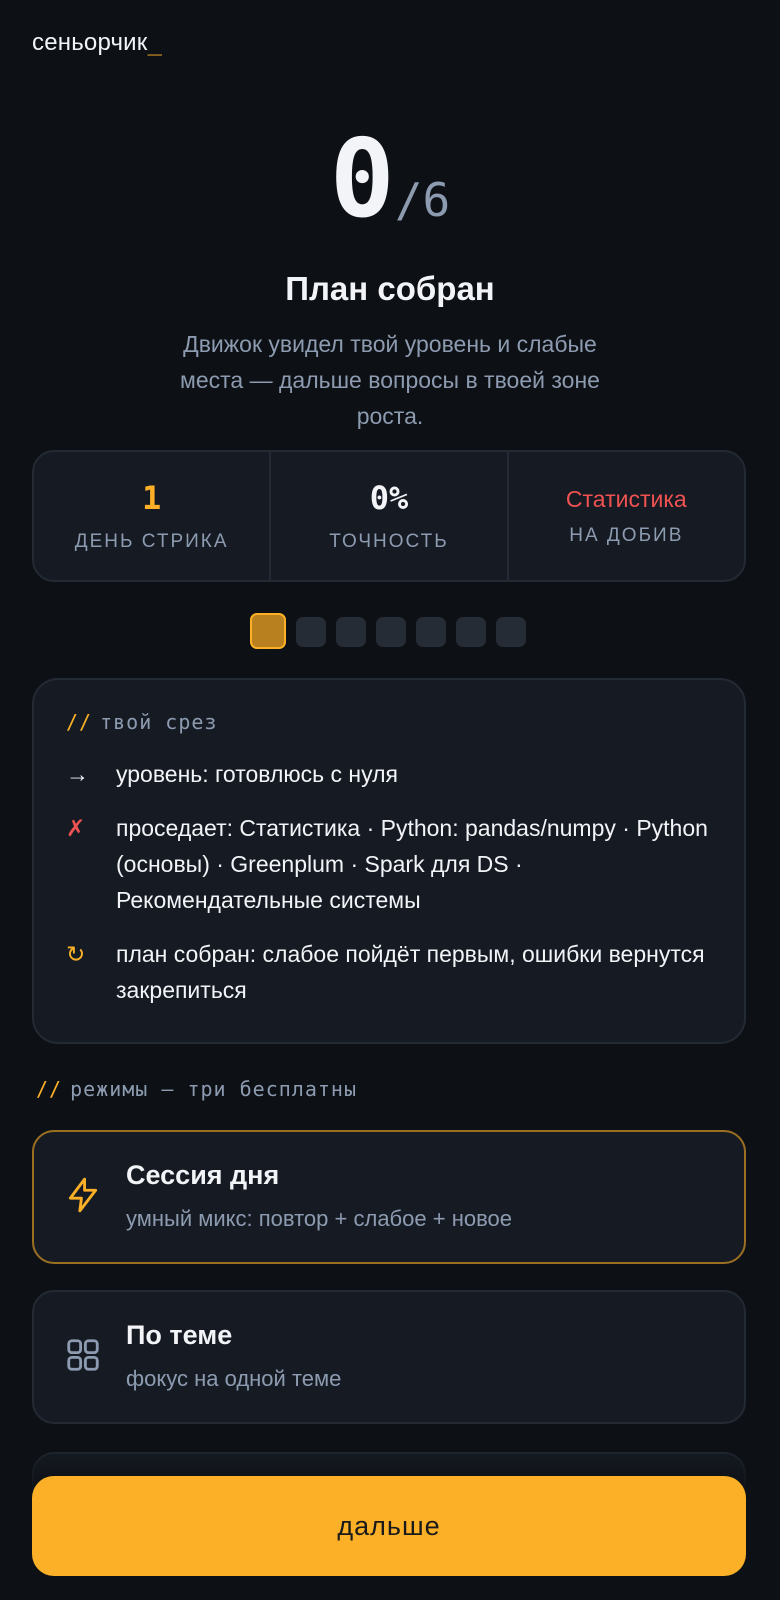  Describe the element at coordinates (257, 774) in the screenshot. I see `slice-item-text: уровень: готовлюсь с нуля` at that location.